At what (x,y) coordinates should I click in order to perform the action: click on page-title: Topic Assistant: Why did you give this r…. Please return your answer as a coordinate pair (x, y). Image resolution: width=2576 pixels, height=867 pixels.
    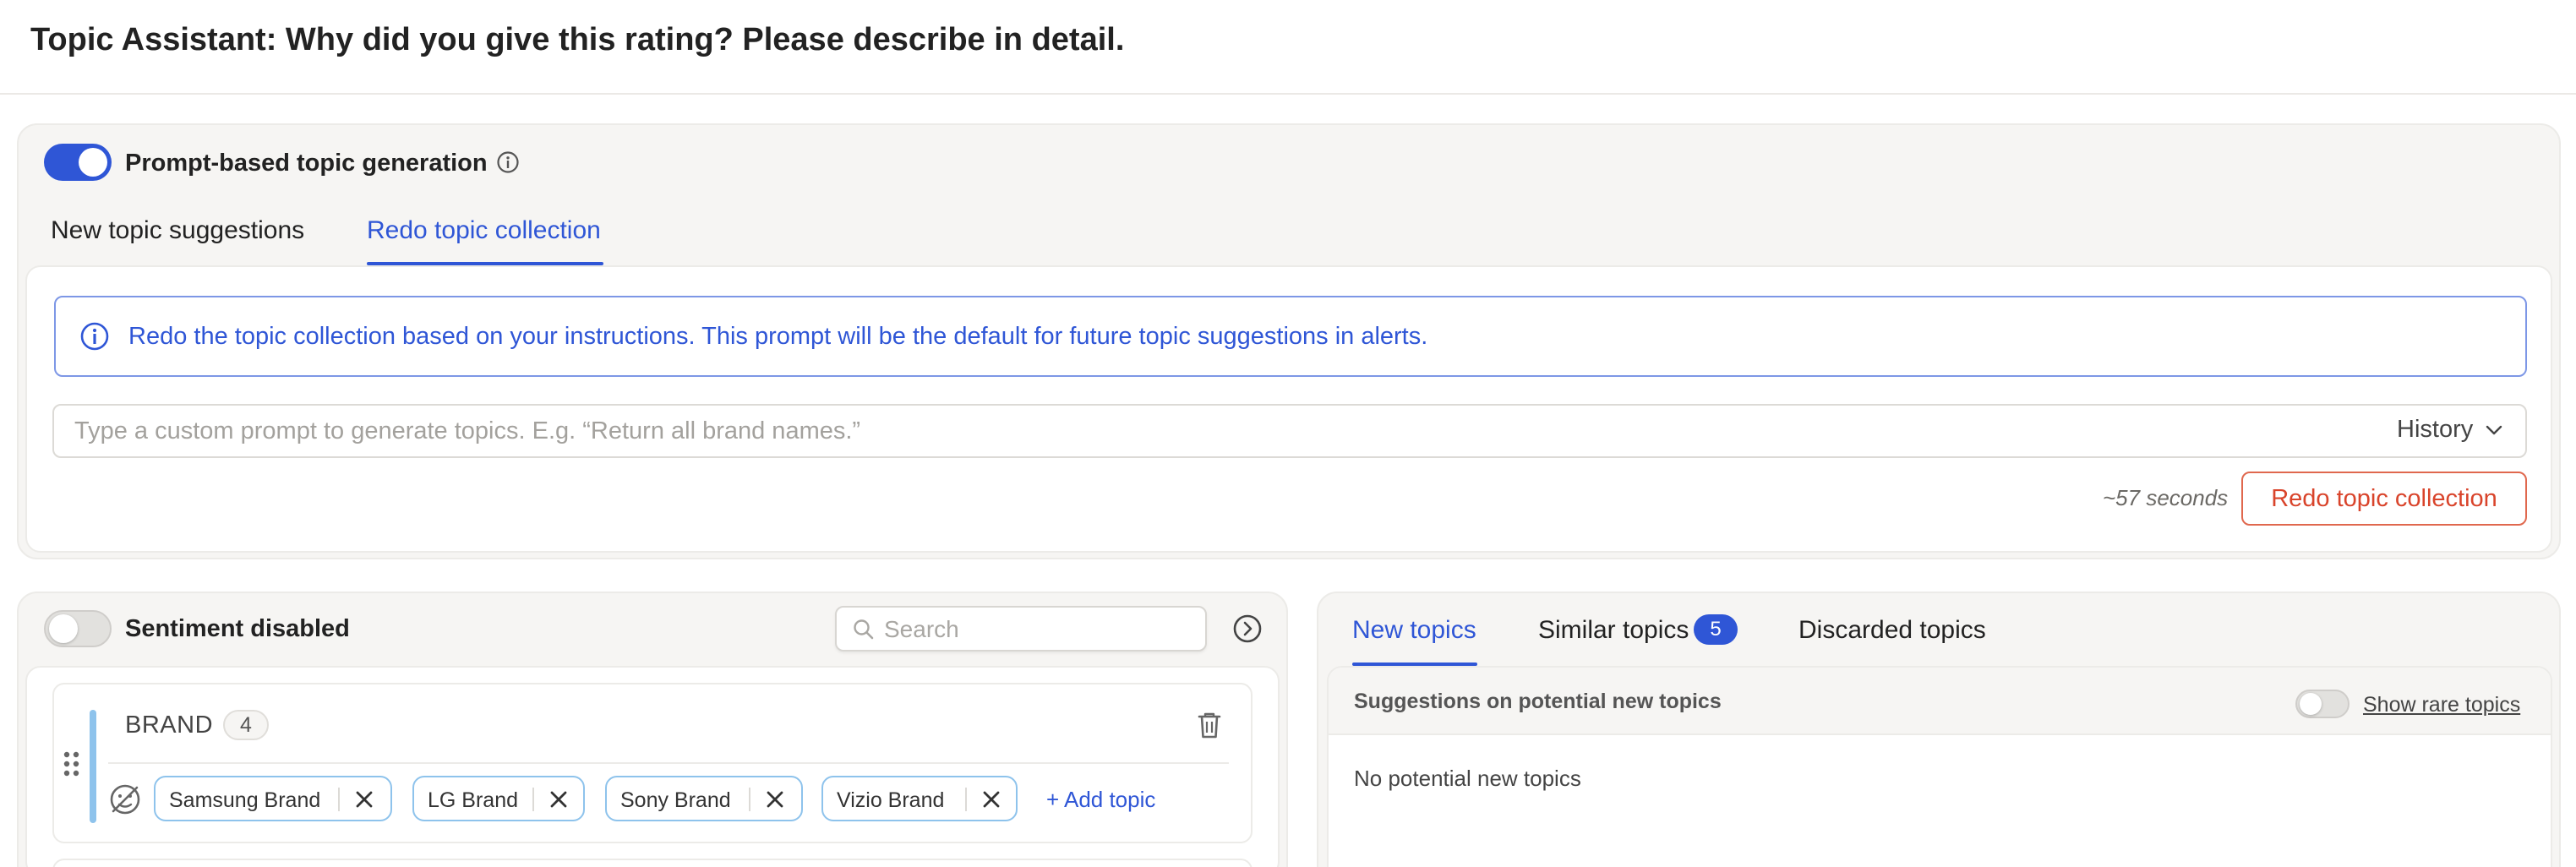
    Looking at the image, I should click on (577, 39).